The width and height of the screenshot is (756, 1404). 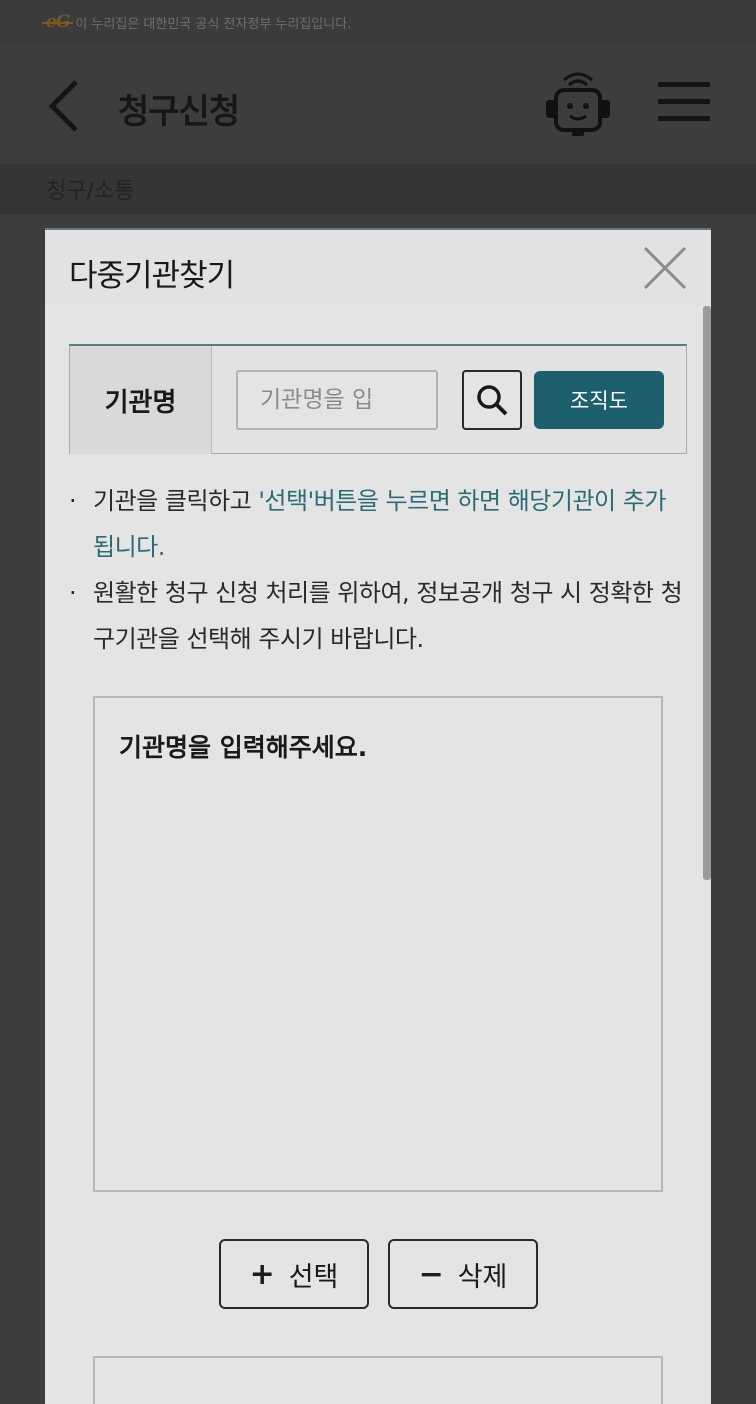 I want to click on chatbot-icon, so click(x=578, y=104).